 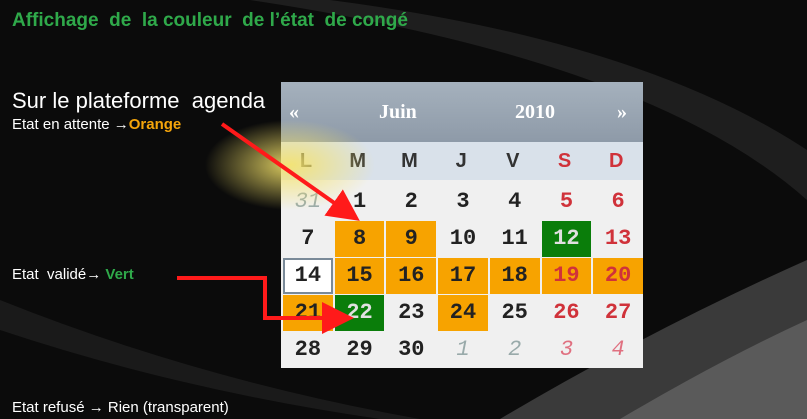 I want to click on annotation-arrows, so click(x=276, y=227).